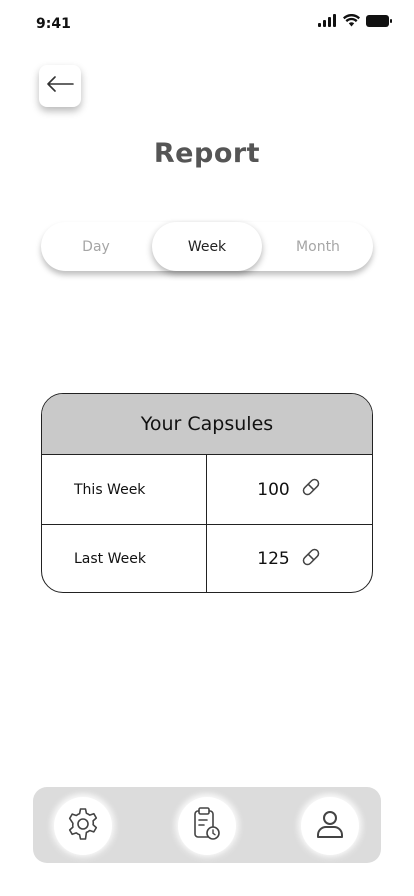 The image size is (414, 896). I want to click on status-icons, so click(355, 20).